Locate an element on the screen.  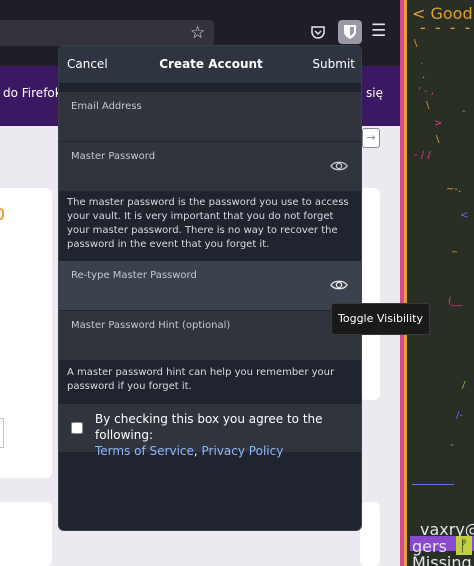
ascii-art: ~-. is located at coordinates (454, 189).